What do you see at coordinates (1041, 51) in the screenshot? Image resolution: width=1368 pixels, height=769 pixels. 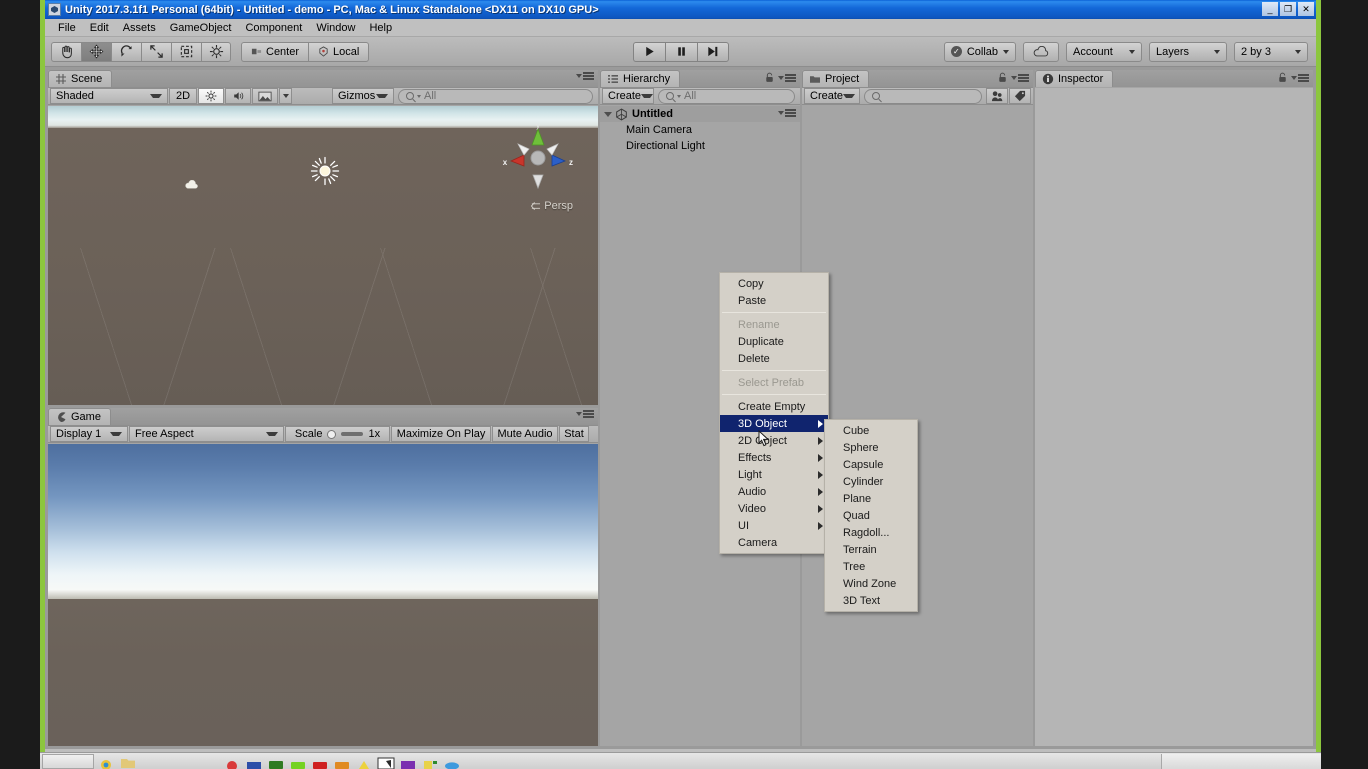 I see `cloud-services-button` at bounding box center [1041, 51].